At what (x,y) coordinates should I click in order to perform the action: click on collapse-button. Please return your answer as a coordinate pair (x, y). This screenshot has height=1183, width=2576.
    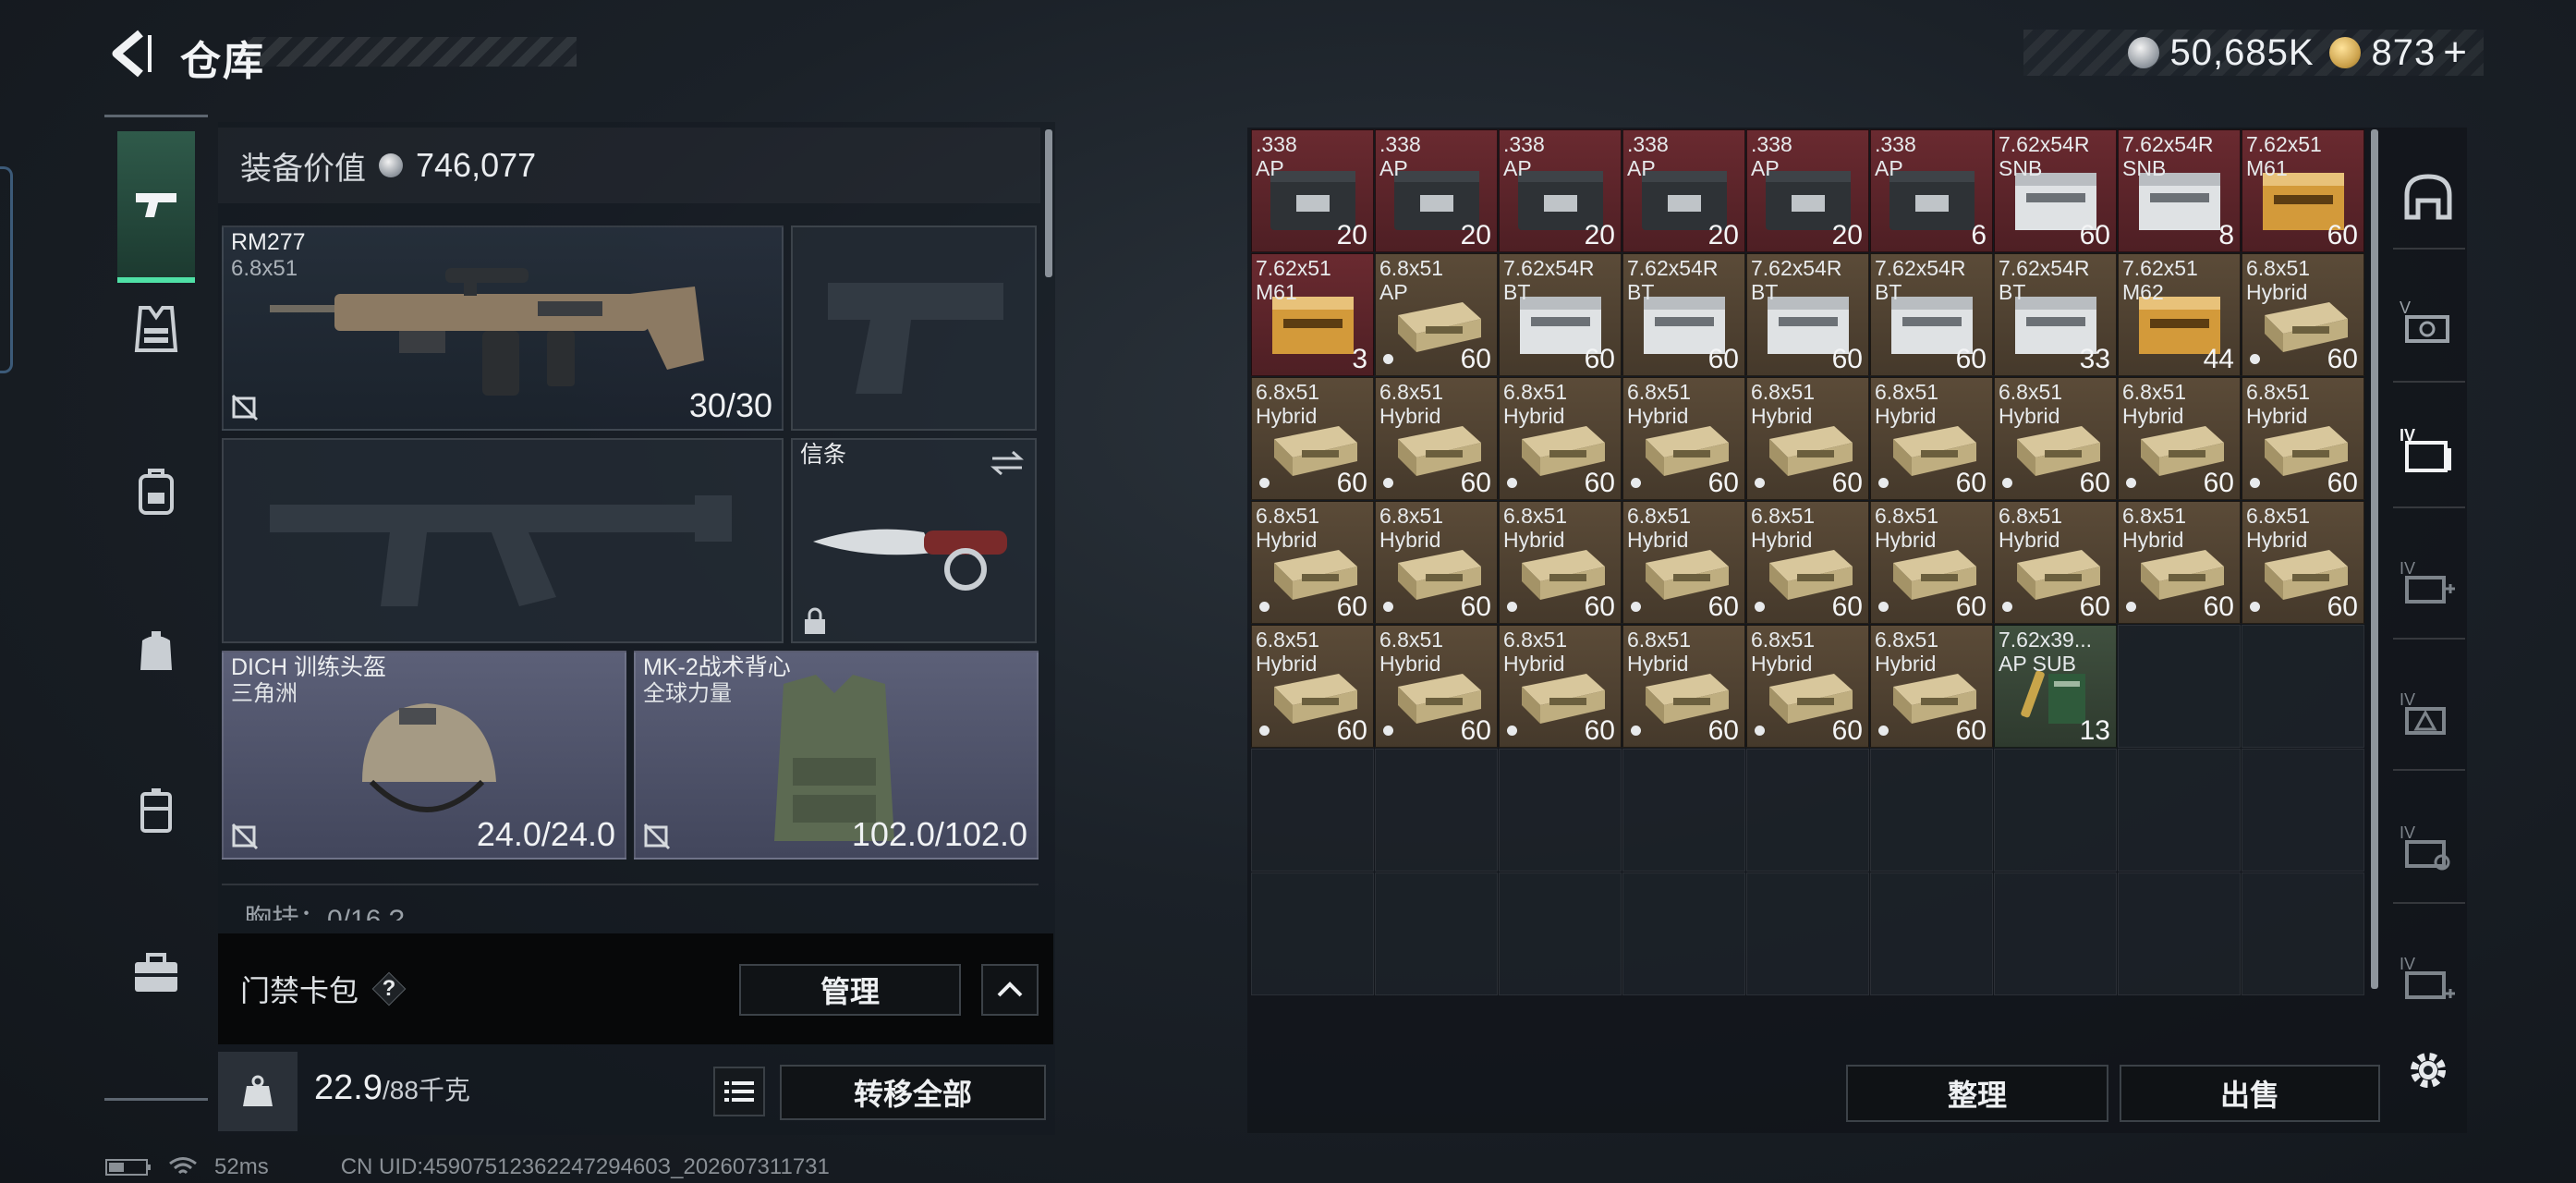
    Looking at the image, I should click on (1010, 990).